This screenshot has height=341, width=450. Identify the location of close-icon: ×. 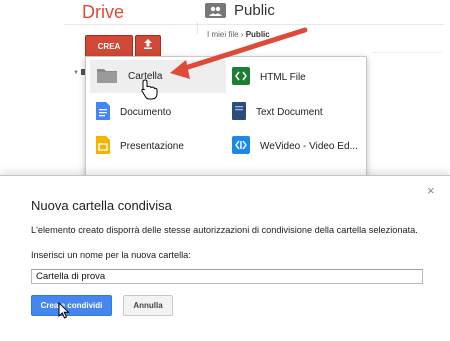
(431, 190).